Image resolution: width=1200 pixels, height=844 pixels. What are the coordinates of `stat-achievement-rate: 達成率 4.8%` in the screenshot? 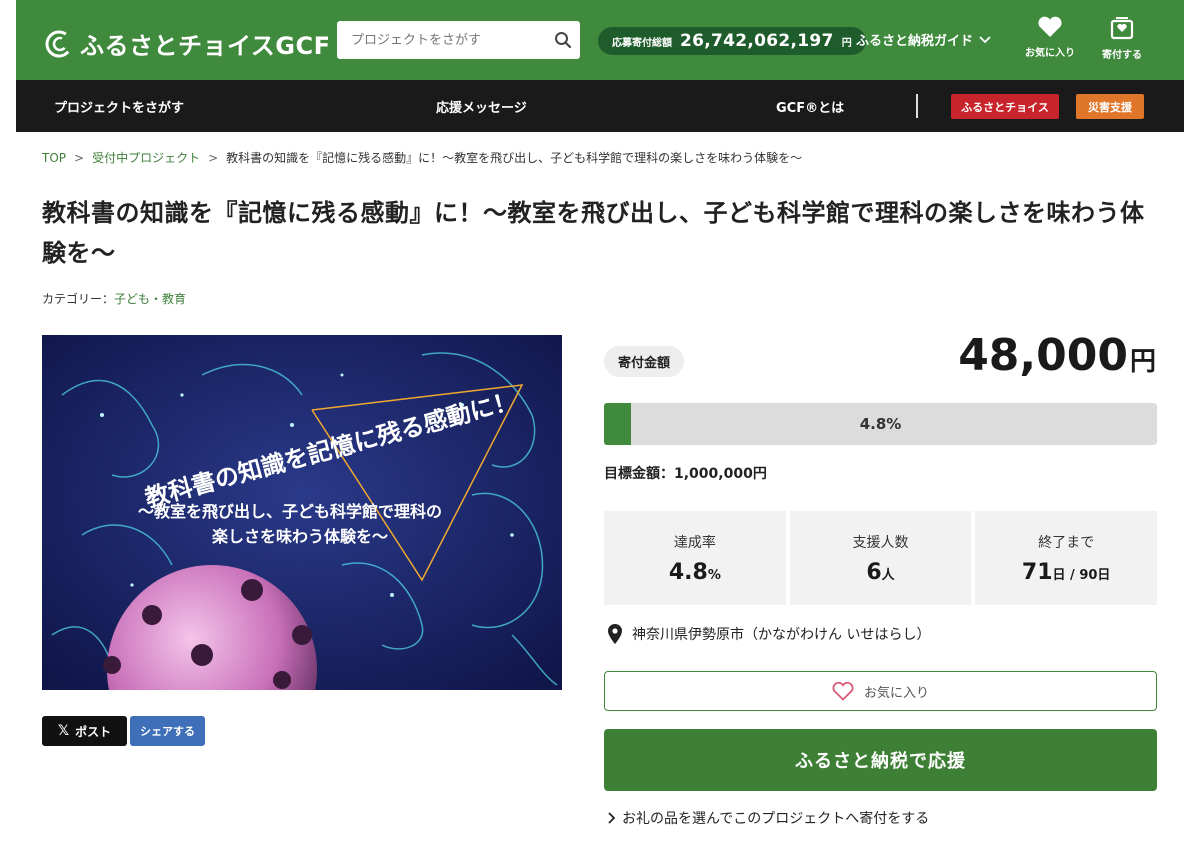 It's located at (695, 558).